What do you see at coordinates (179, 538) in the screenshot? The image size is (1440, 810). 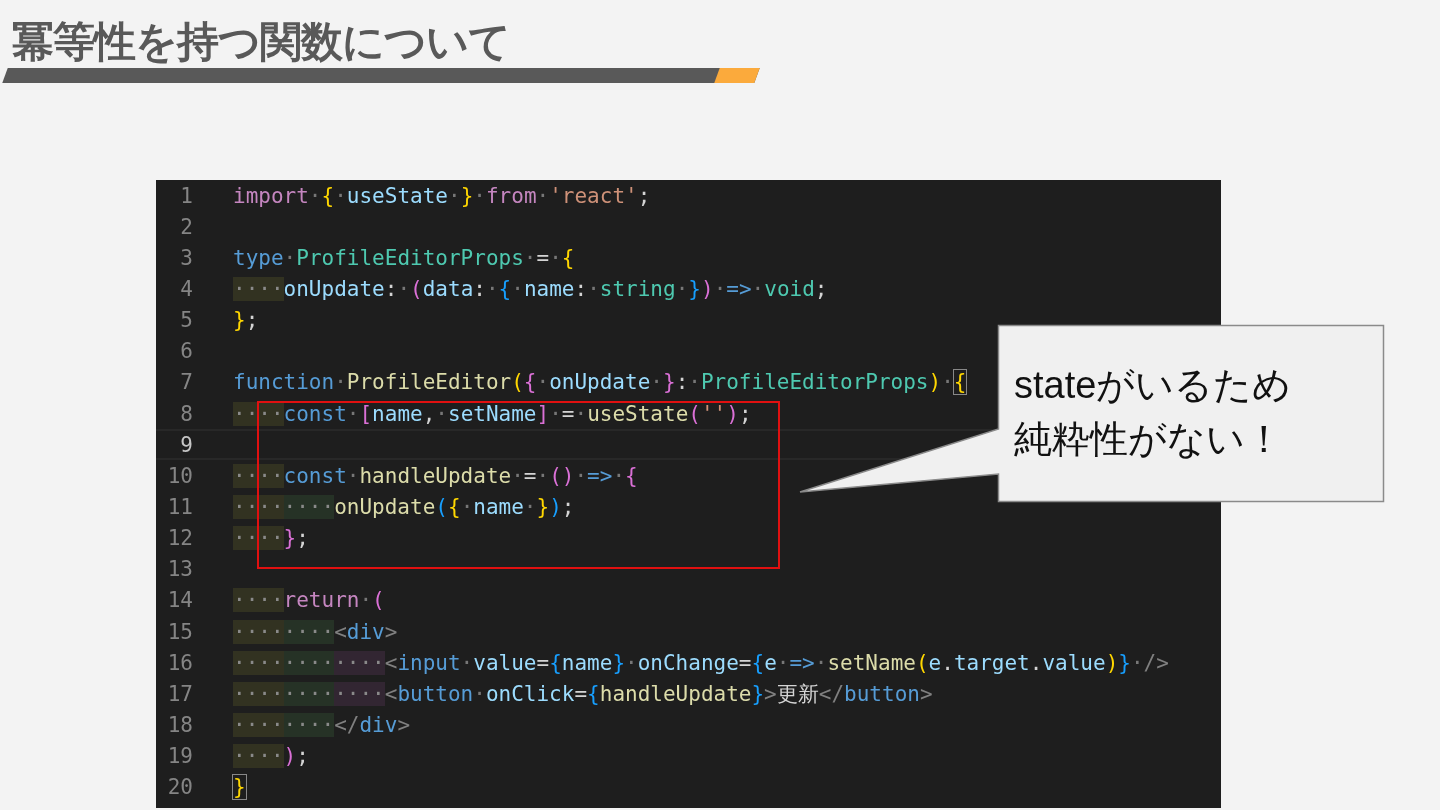 I see `line-number: 12` at bounding box center [179, 538].